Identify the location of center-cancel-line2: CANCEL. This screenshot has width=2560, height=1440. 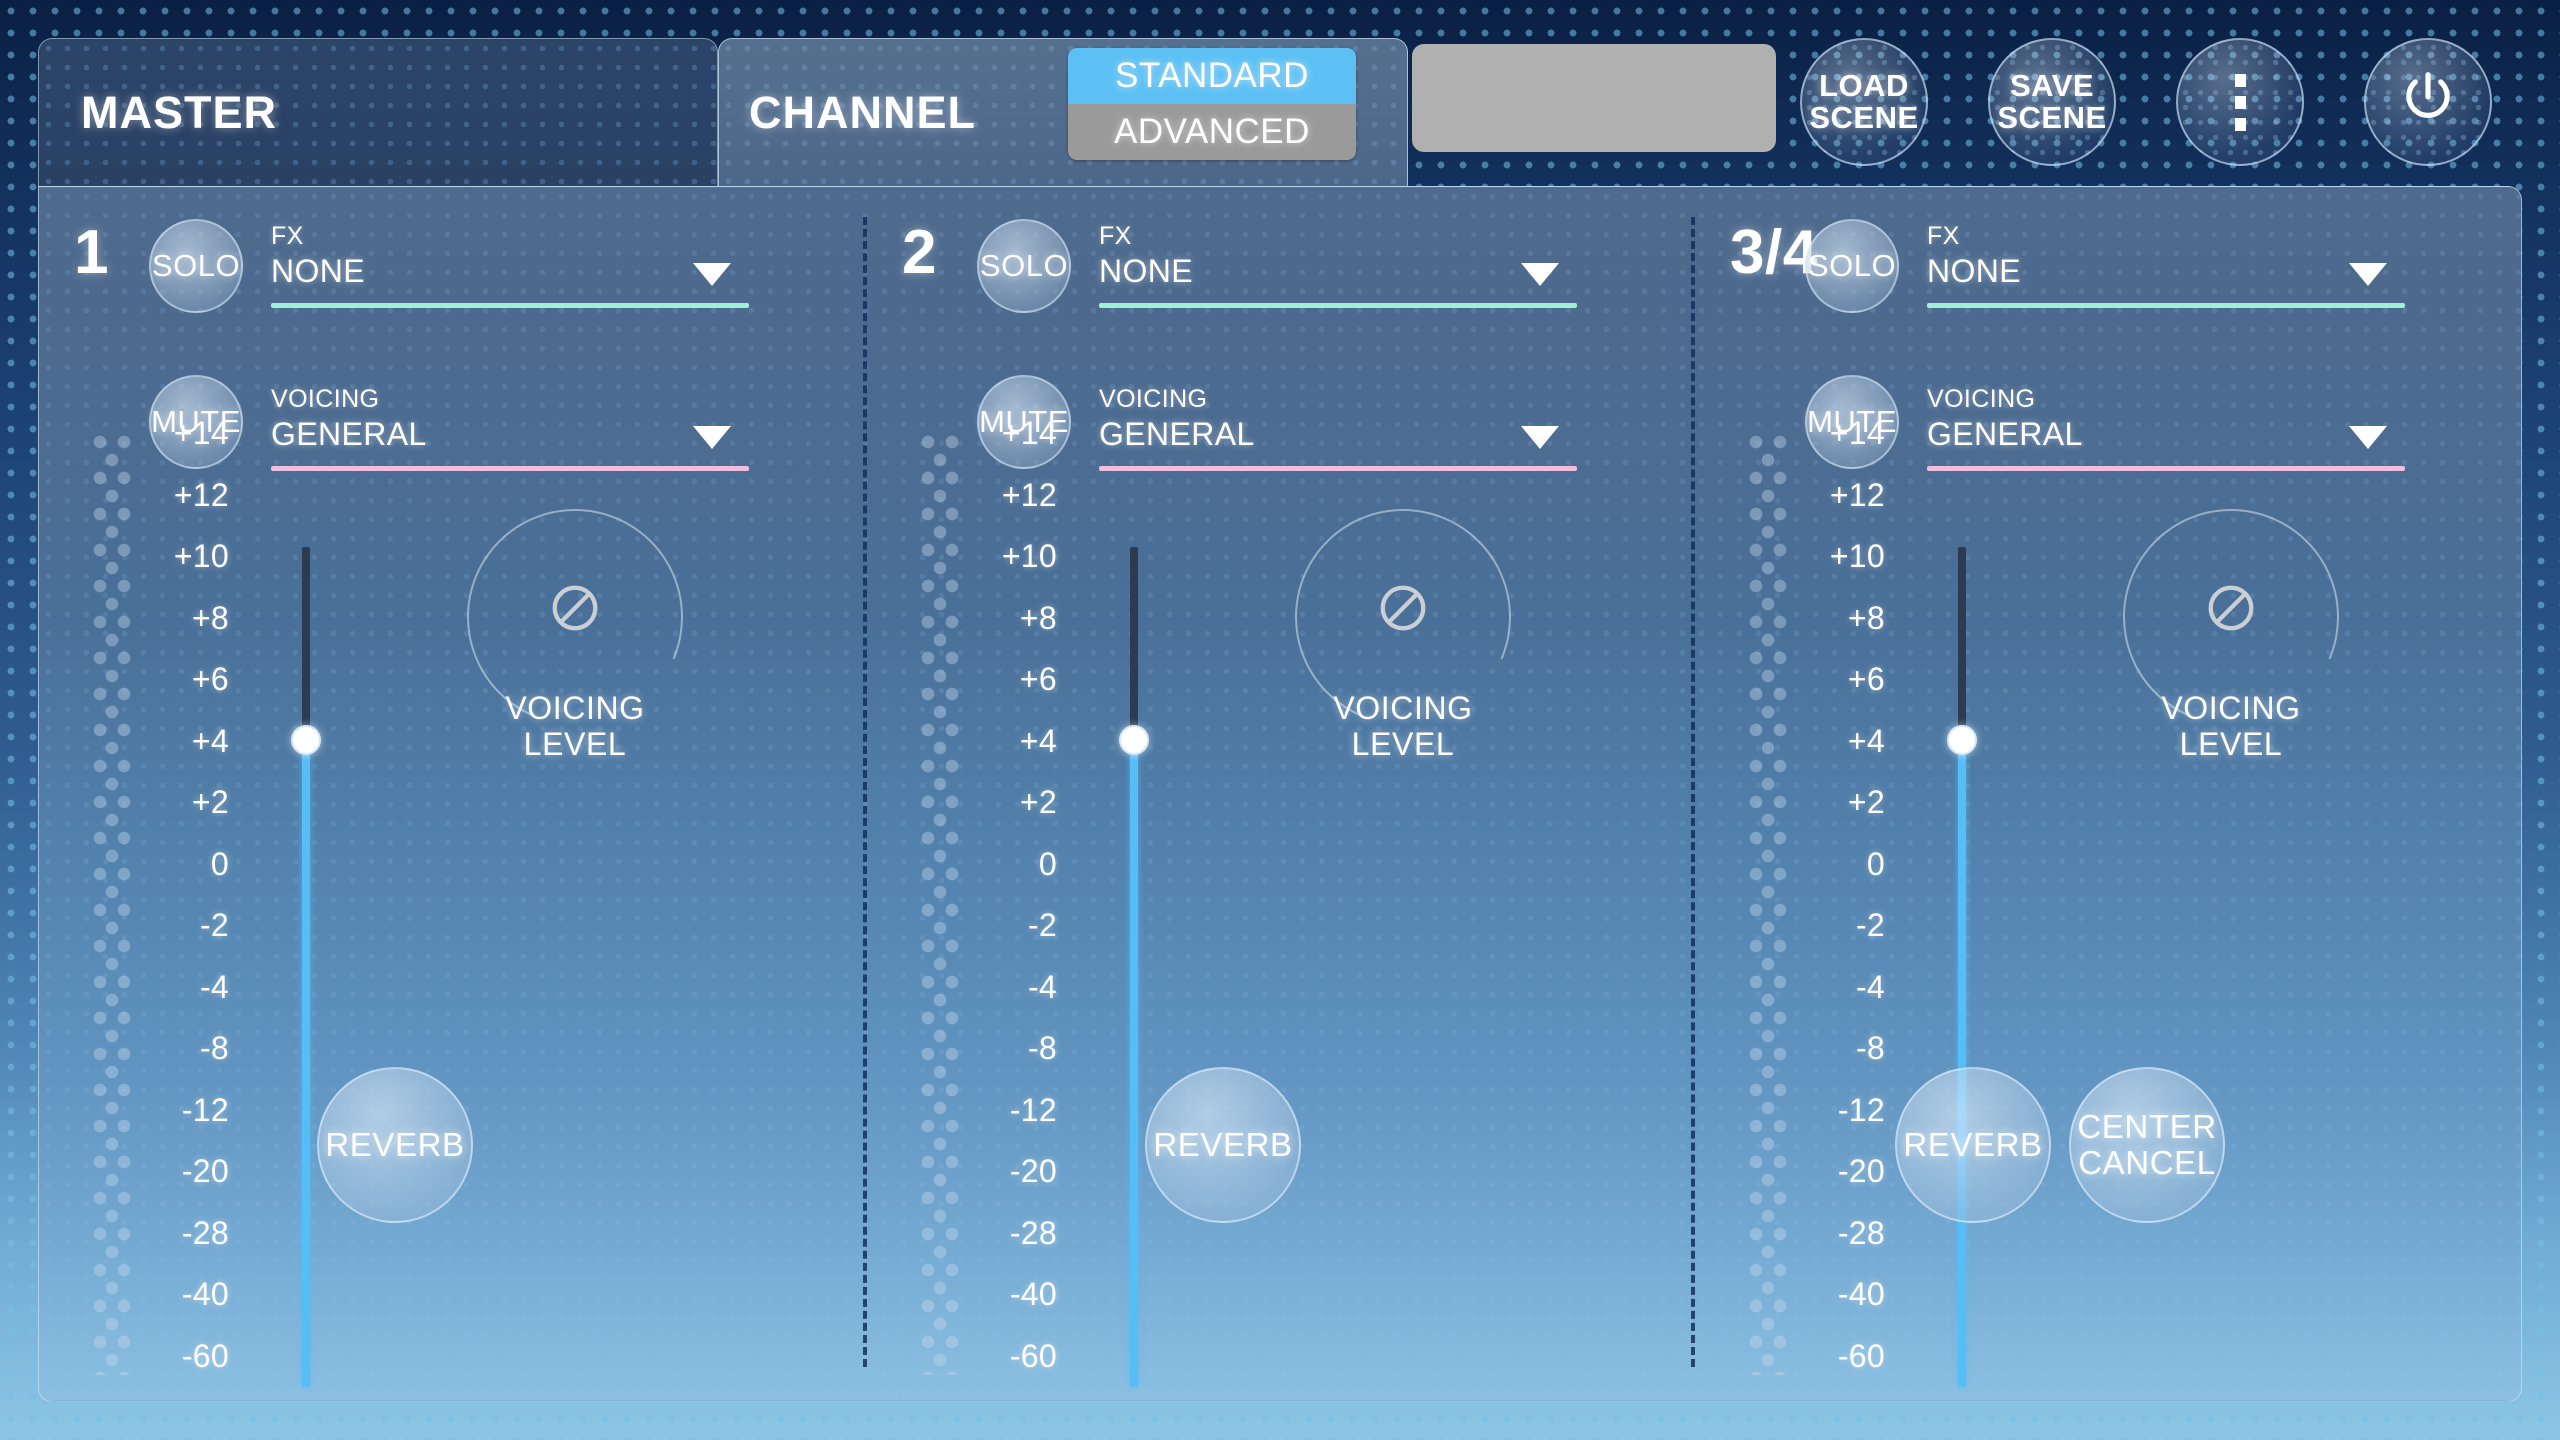
(2147, 1162).